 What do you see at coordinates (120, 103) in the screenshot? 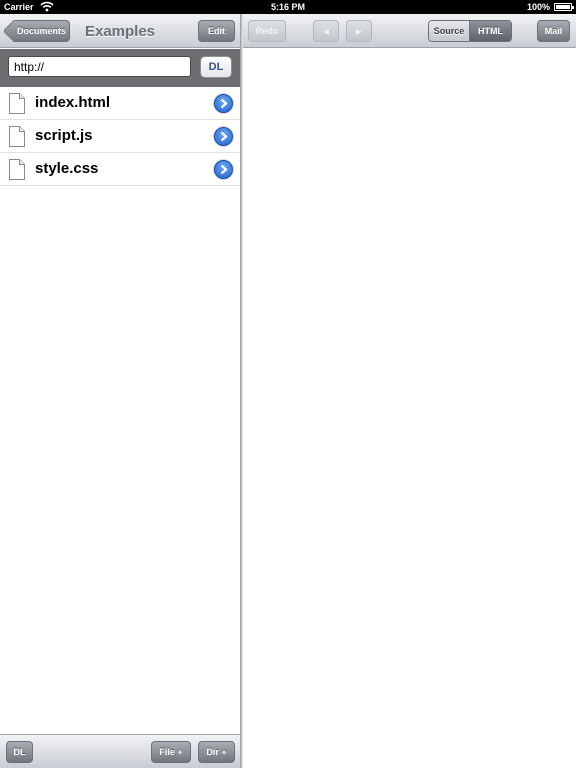
I see `file-row-index-html: index.html` at bounding box center [120, 103].